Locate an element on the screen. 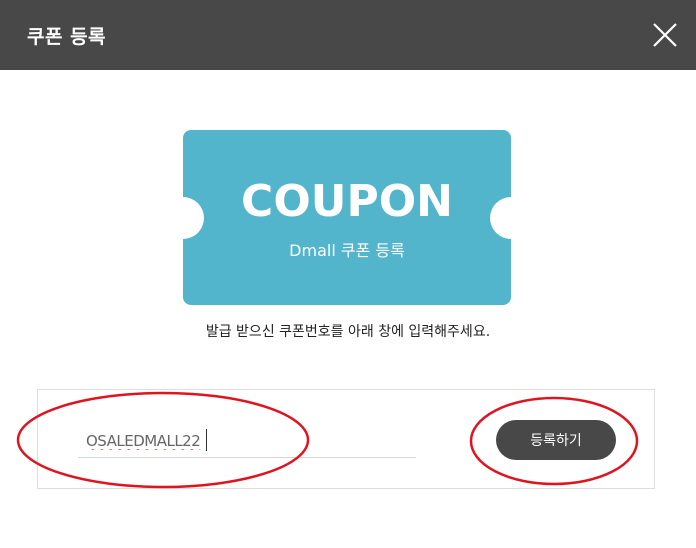 The height and width of the screenshot is (548, 696). coupon-code-input is located at coordinates (247, 441).